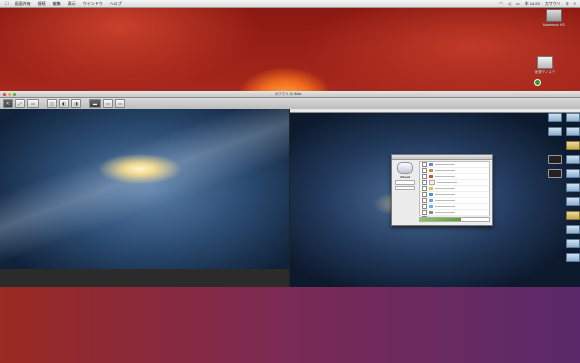  I want to click on menu-item-edit: 編集, so click(57, 4).